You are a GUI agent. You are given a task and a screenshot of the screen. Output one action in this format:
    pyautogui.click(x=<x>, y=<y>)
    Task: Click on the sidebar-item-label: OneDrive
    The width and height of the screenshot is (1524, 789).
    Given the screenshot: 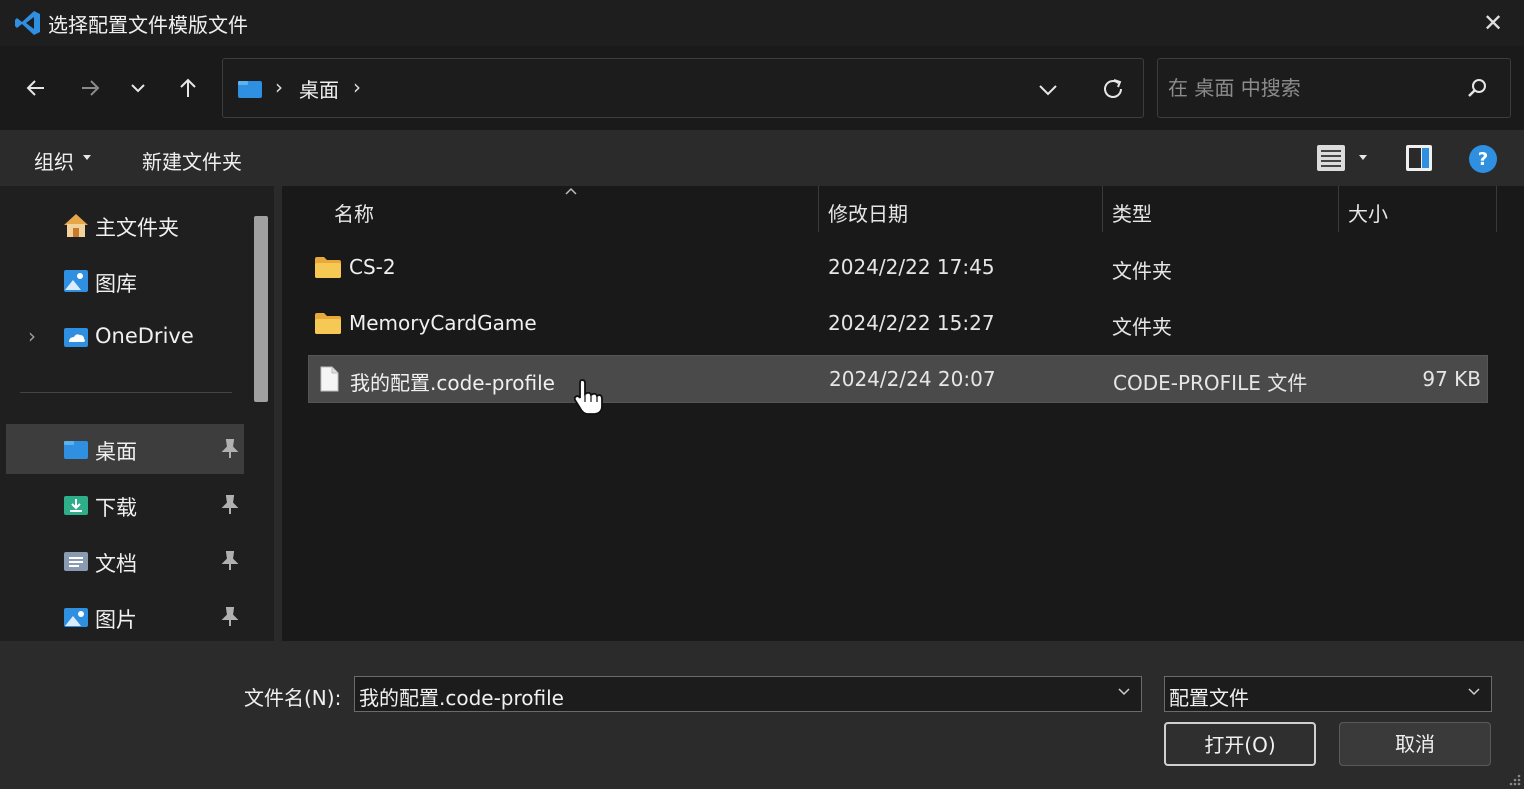 What is the action you would take?
    pyautogui.click(x=144, y=336)
    